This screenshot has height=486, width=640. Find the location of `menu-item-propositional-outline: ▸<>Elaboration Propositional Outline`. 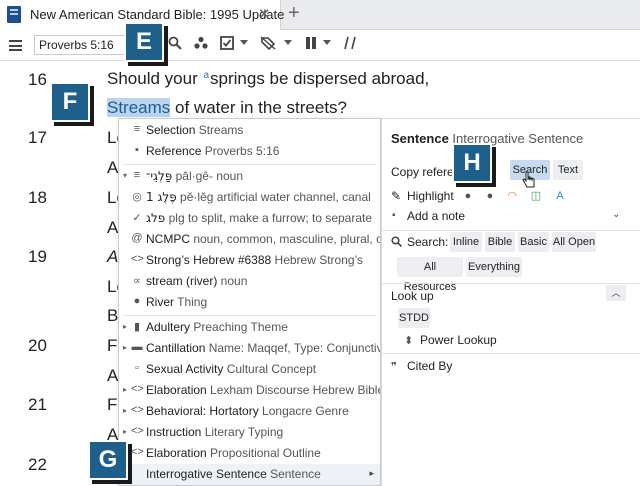

menu-item-propositional-outline: ▸<>Elaboration Propositional Outline is located at coordinates (249, 453).